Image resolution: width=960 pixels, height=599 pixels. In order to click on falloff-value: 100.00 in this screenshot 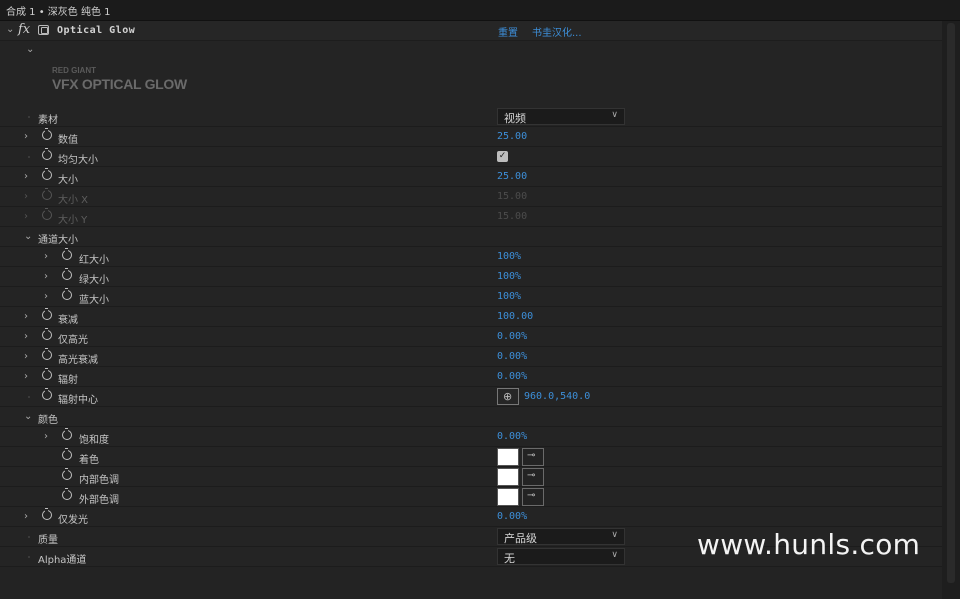, I will do `click(515, 316)`.